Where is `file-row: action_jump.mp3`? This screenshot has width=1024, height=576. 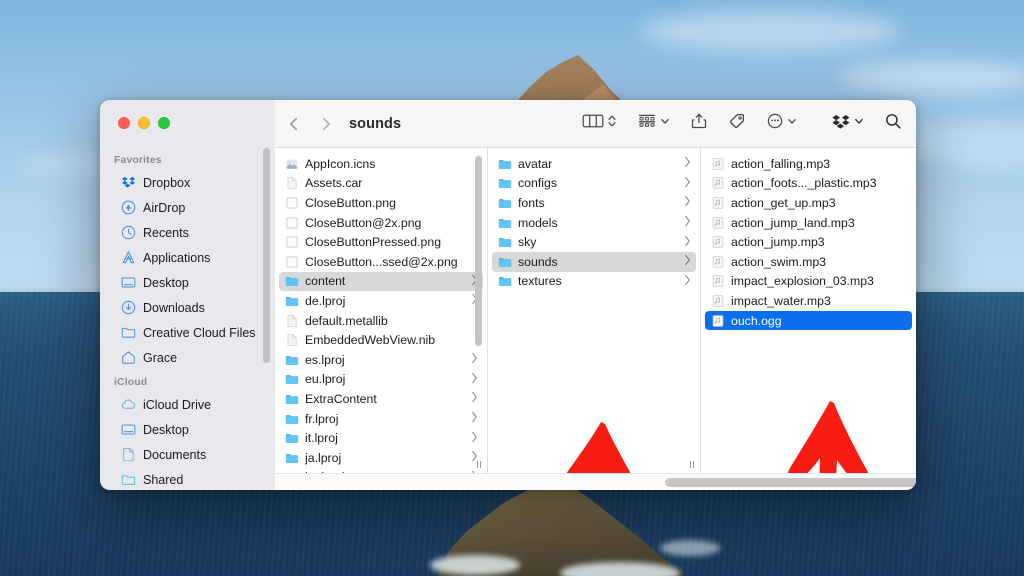 file-row: action_jump.mp3 is located at coordinates (808, 242).